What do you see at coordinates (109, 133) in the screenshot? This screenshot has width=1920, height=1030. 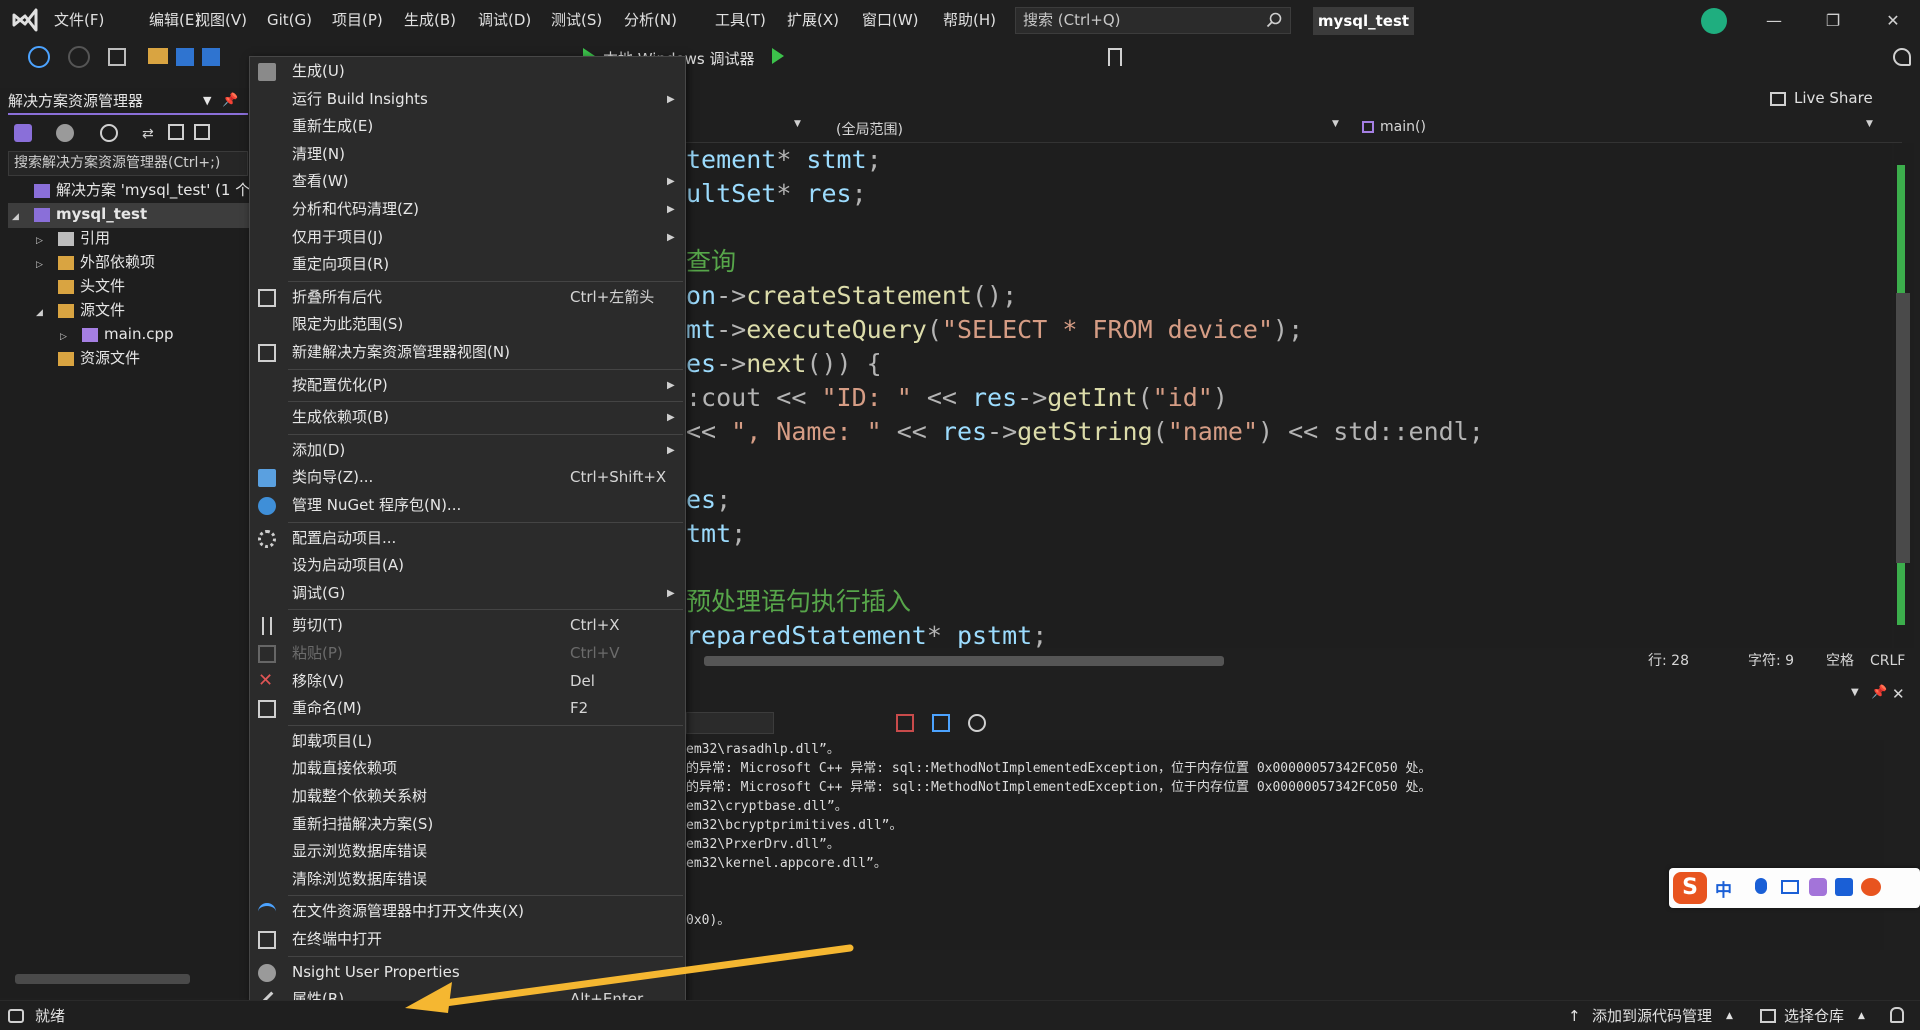 I see `history-icon` at bounding box center [109, 133].